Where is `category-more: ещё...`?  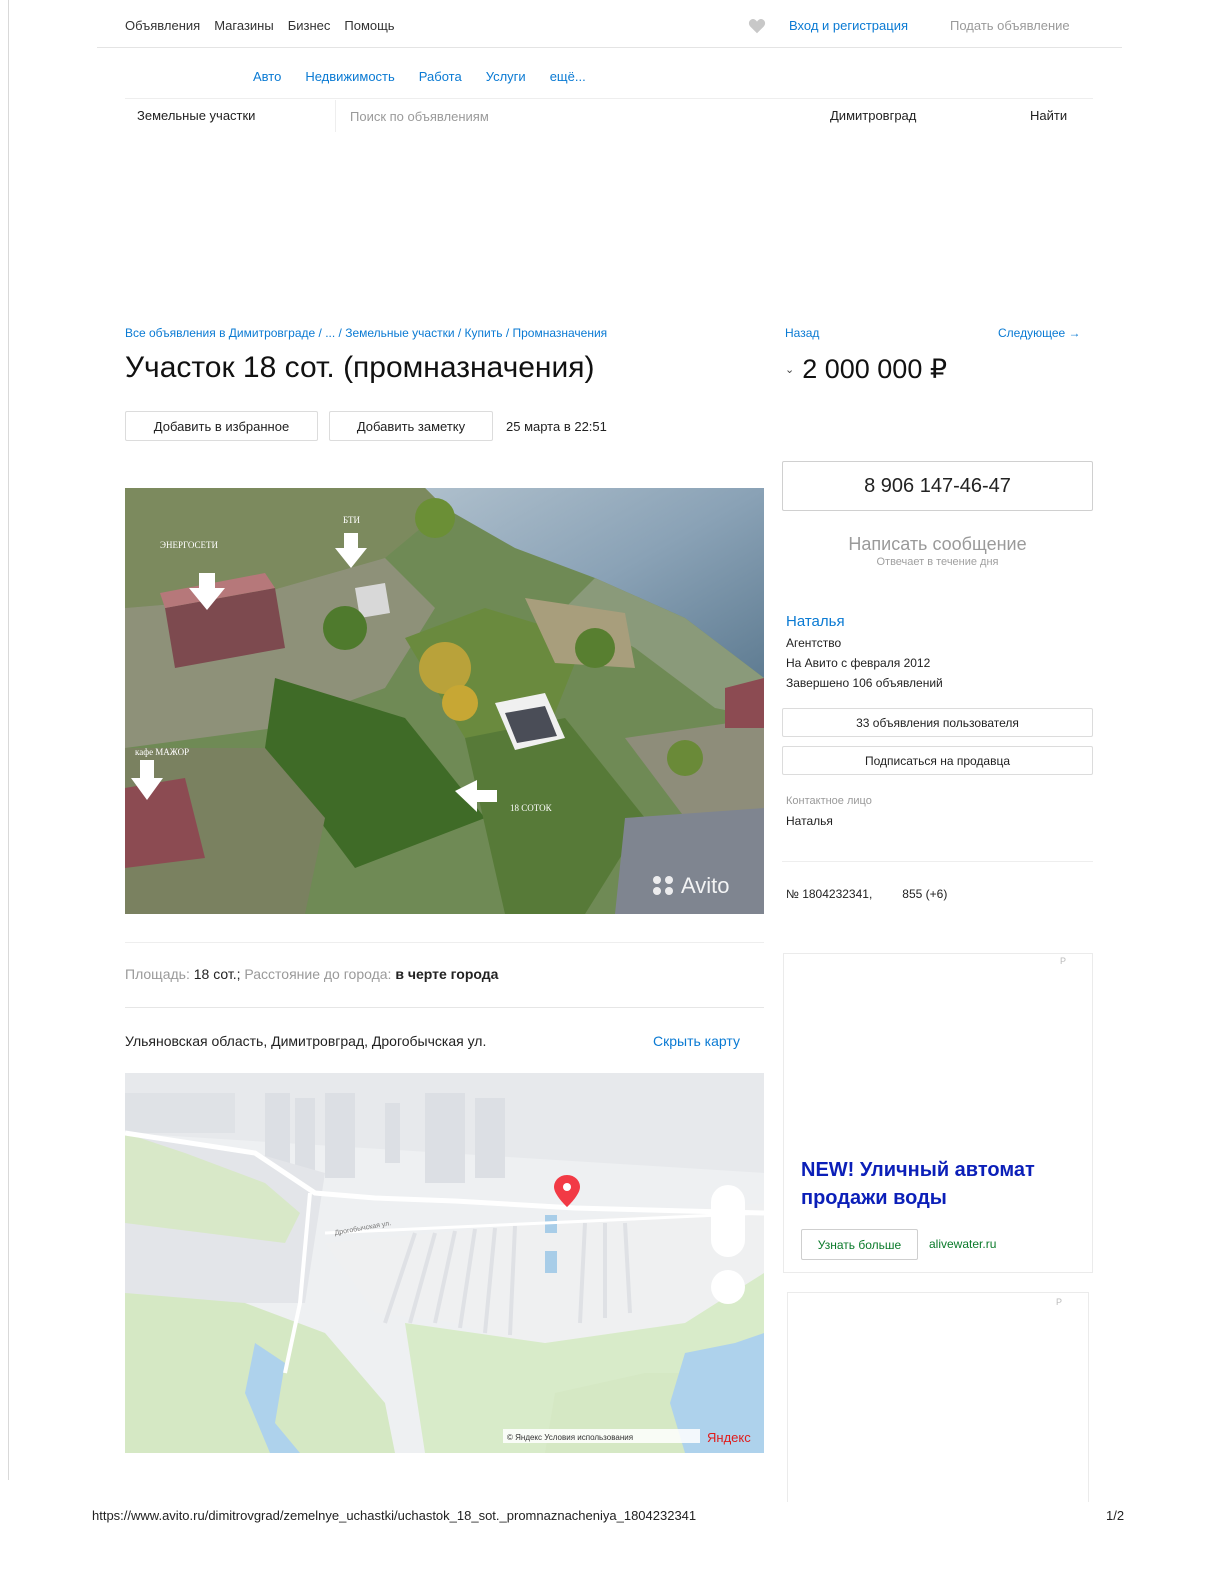 category-more: ещё... is located at coordinates (568, 76).